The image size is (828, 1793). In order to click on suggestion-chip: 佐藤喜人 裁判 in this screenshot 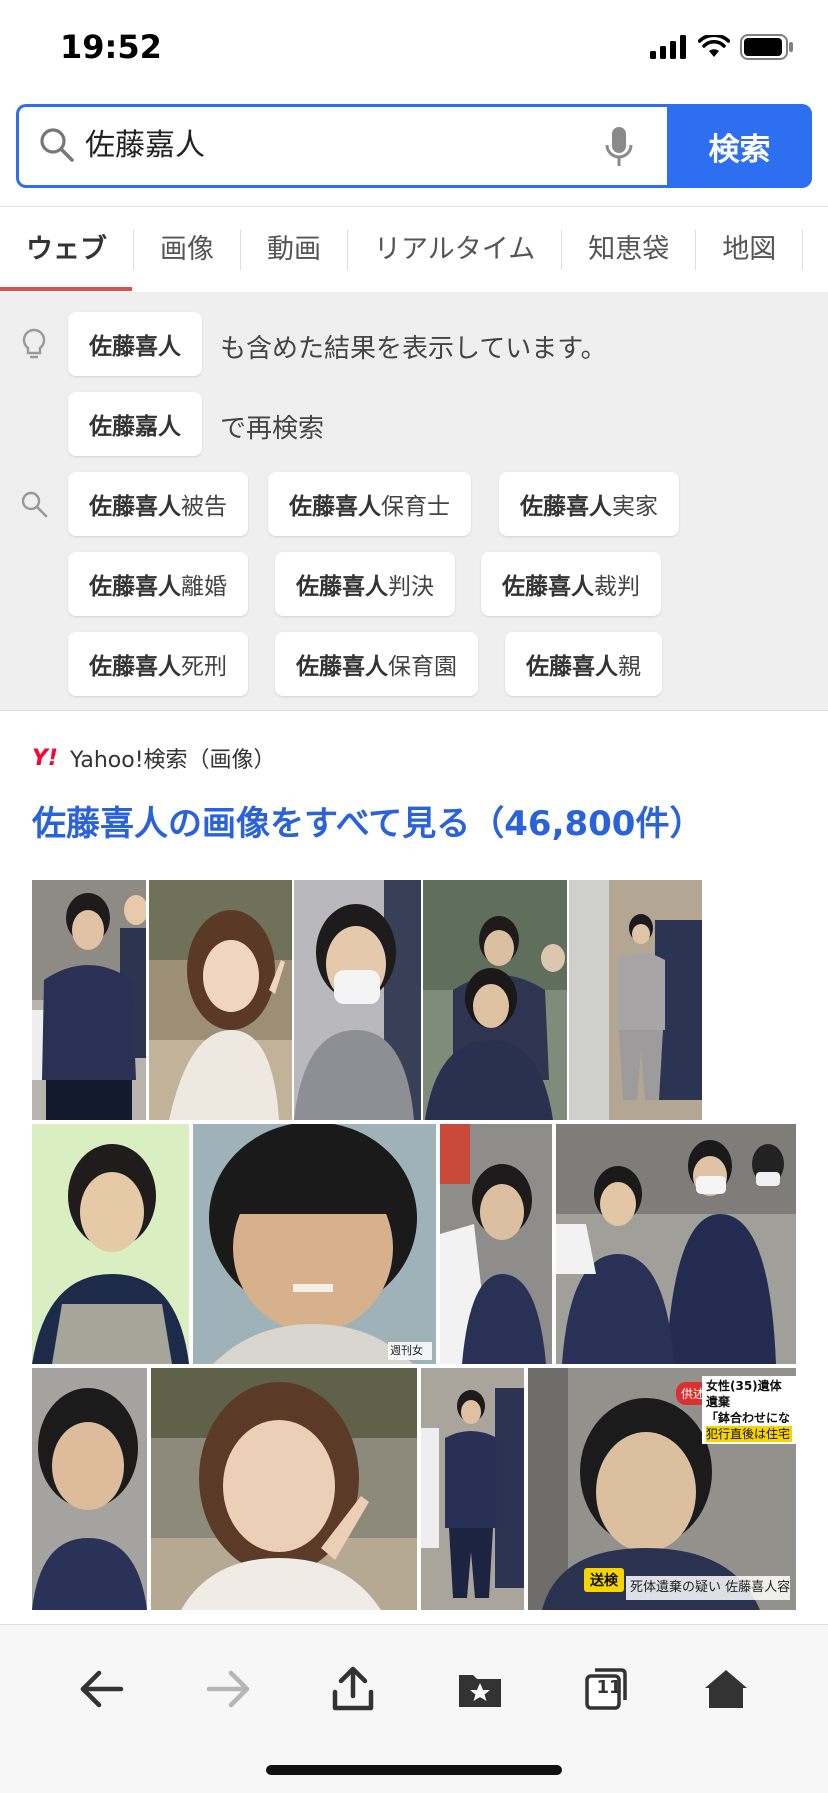, I will do `click(571, 584)`.